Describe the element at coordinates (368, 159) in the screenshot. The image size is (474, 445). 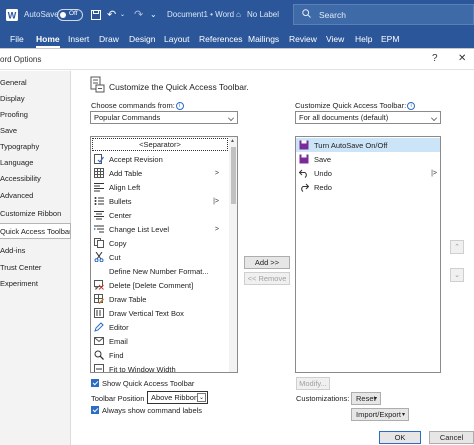
I see `list-item: Save` at that location.